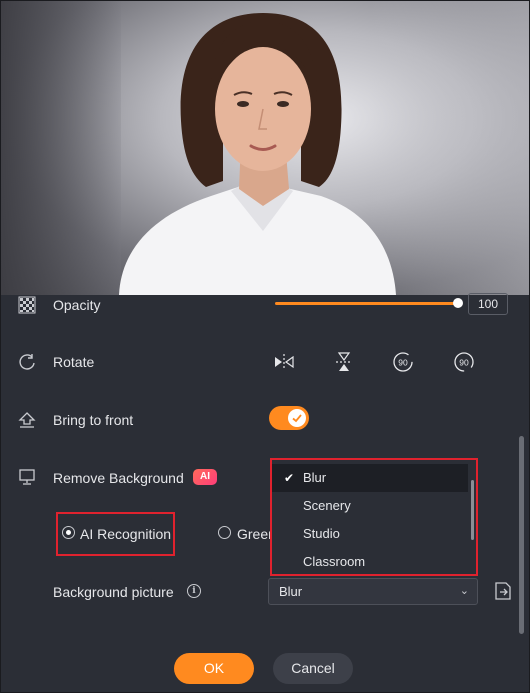  What do you see at coordinates (284, 362) in the screenshot?
I see `flip-horizontal-icon` at bounding box center [284, 362].